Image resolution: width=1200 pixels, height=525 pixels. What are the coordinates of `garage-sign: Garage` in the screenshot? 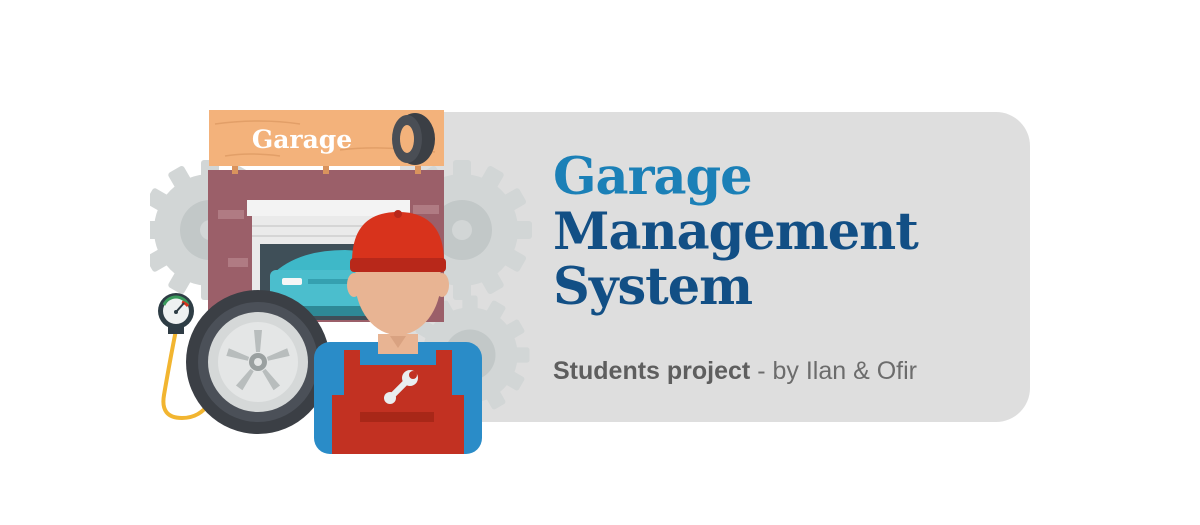 It's located at (326, 142).